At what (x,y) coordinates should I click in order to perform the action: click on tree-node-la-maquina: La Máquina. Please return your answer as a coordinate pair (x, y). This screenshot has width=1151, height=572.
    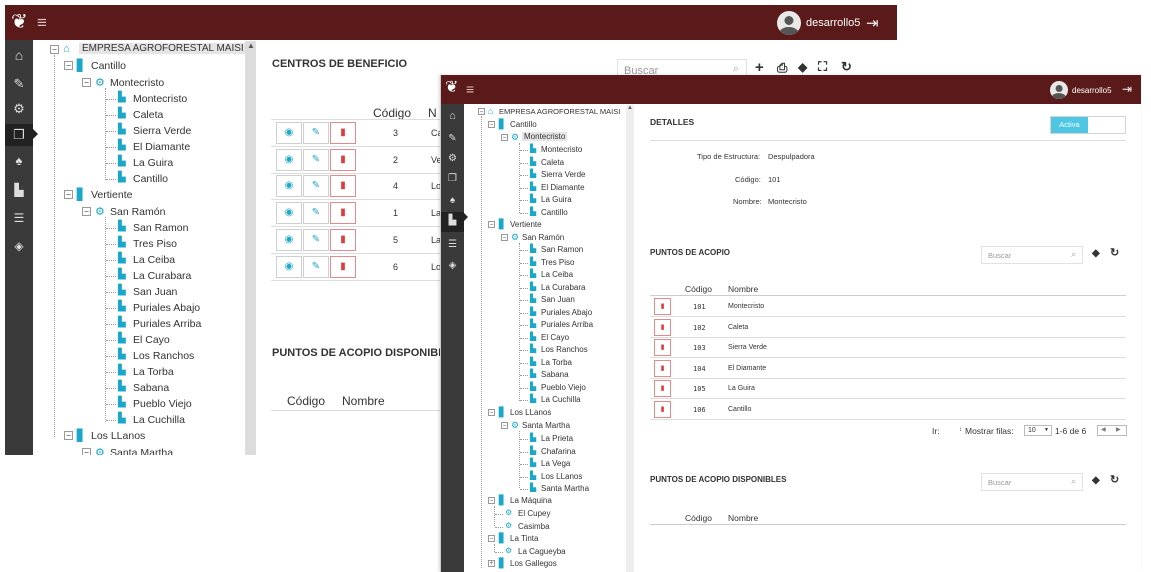
    Looking at the image, I should click on (531, 500).